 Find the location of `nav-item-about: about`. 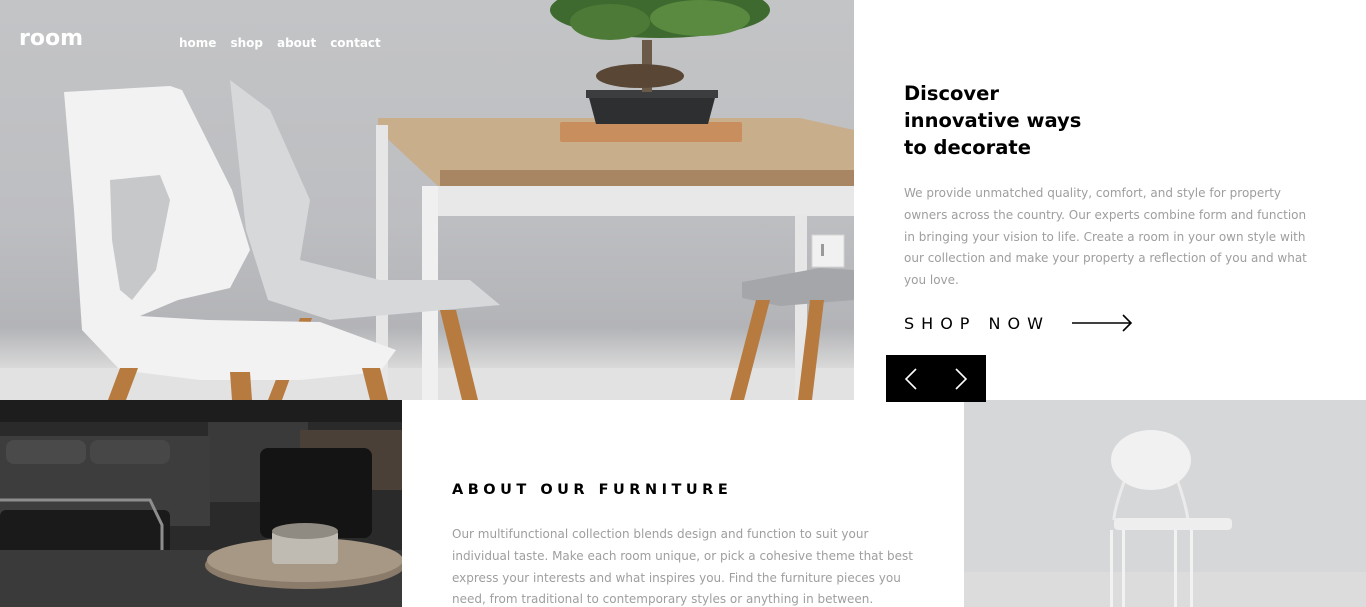

nav-item-about: about is located at coordinates (296, 43).